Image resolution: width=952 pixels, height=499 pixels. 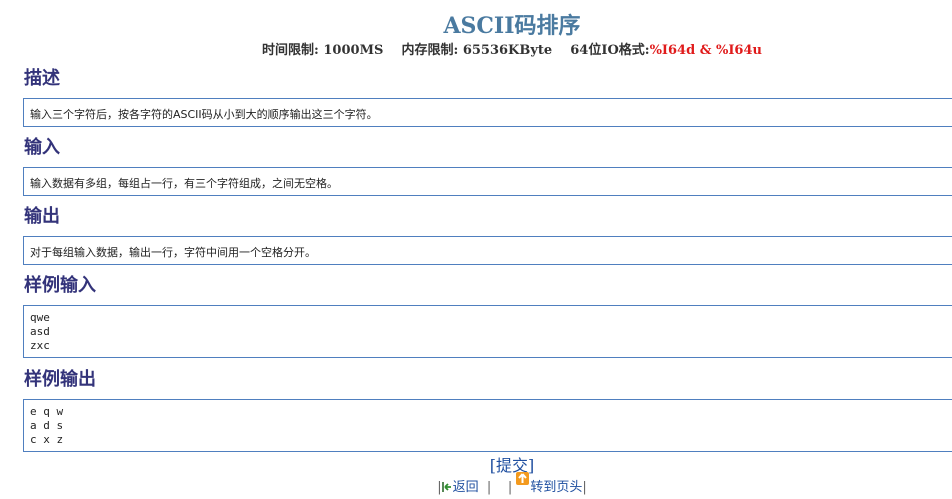 What do you see at coordinates (487, 425) in the screenshot?
I see `sample-output-box: e q w a d s c x z` at bounding box center [487, 425].